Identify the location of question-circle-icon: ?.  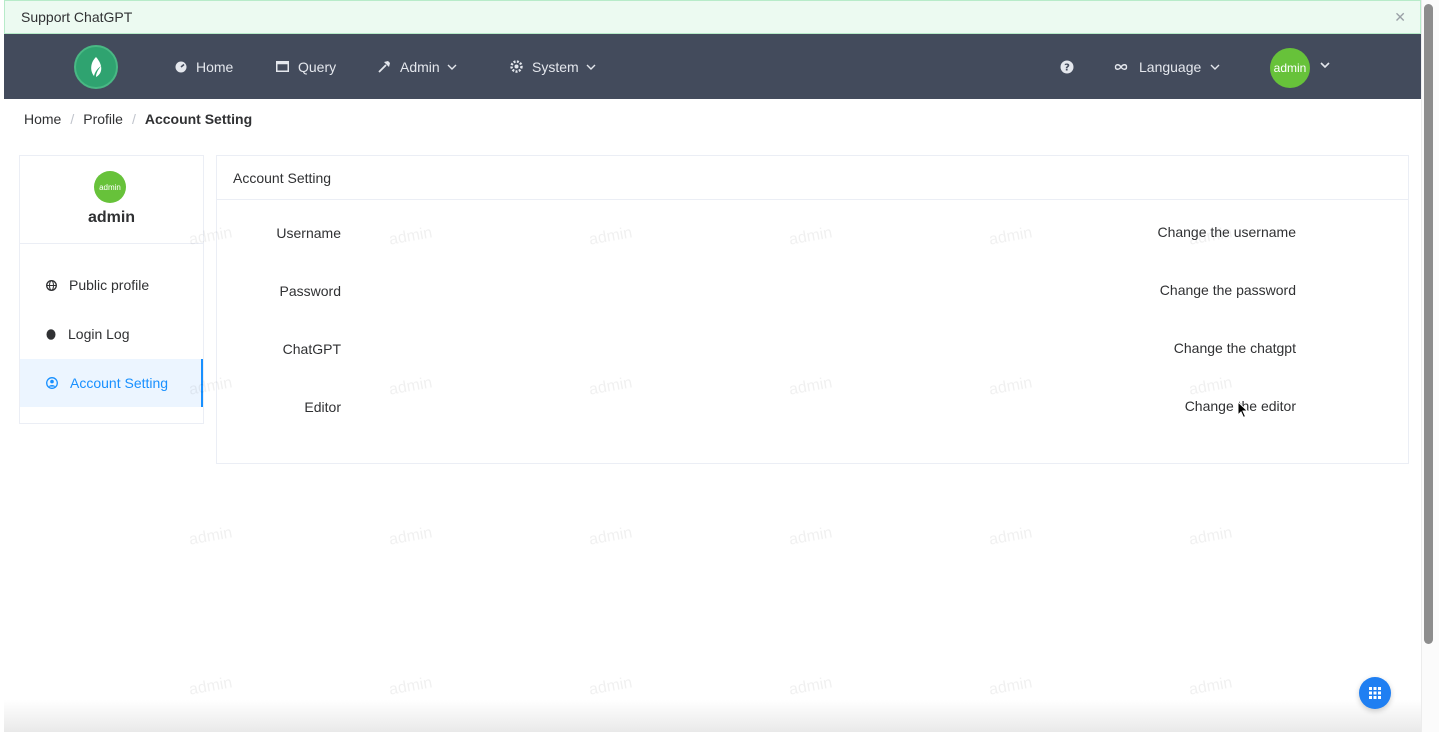
(1067, 67).